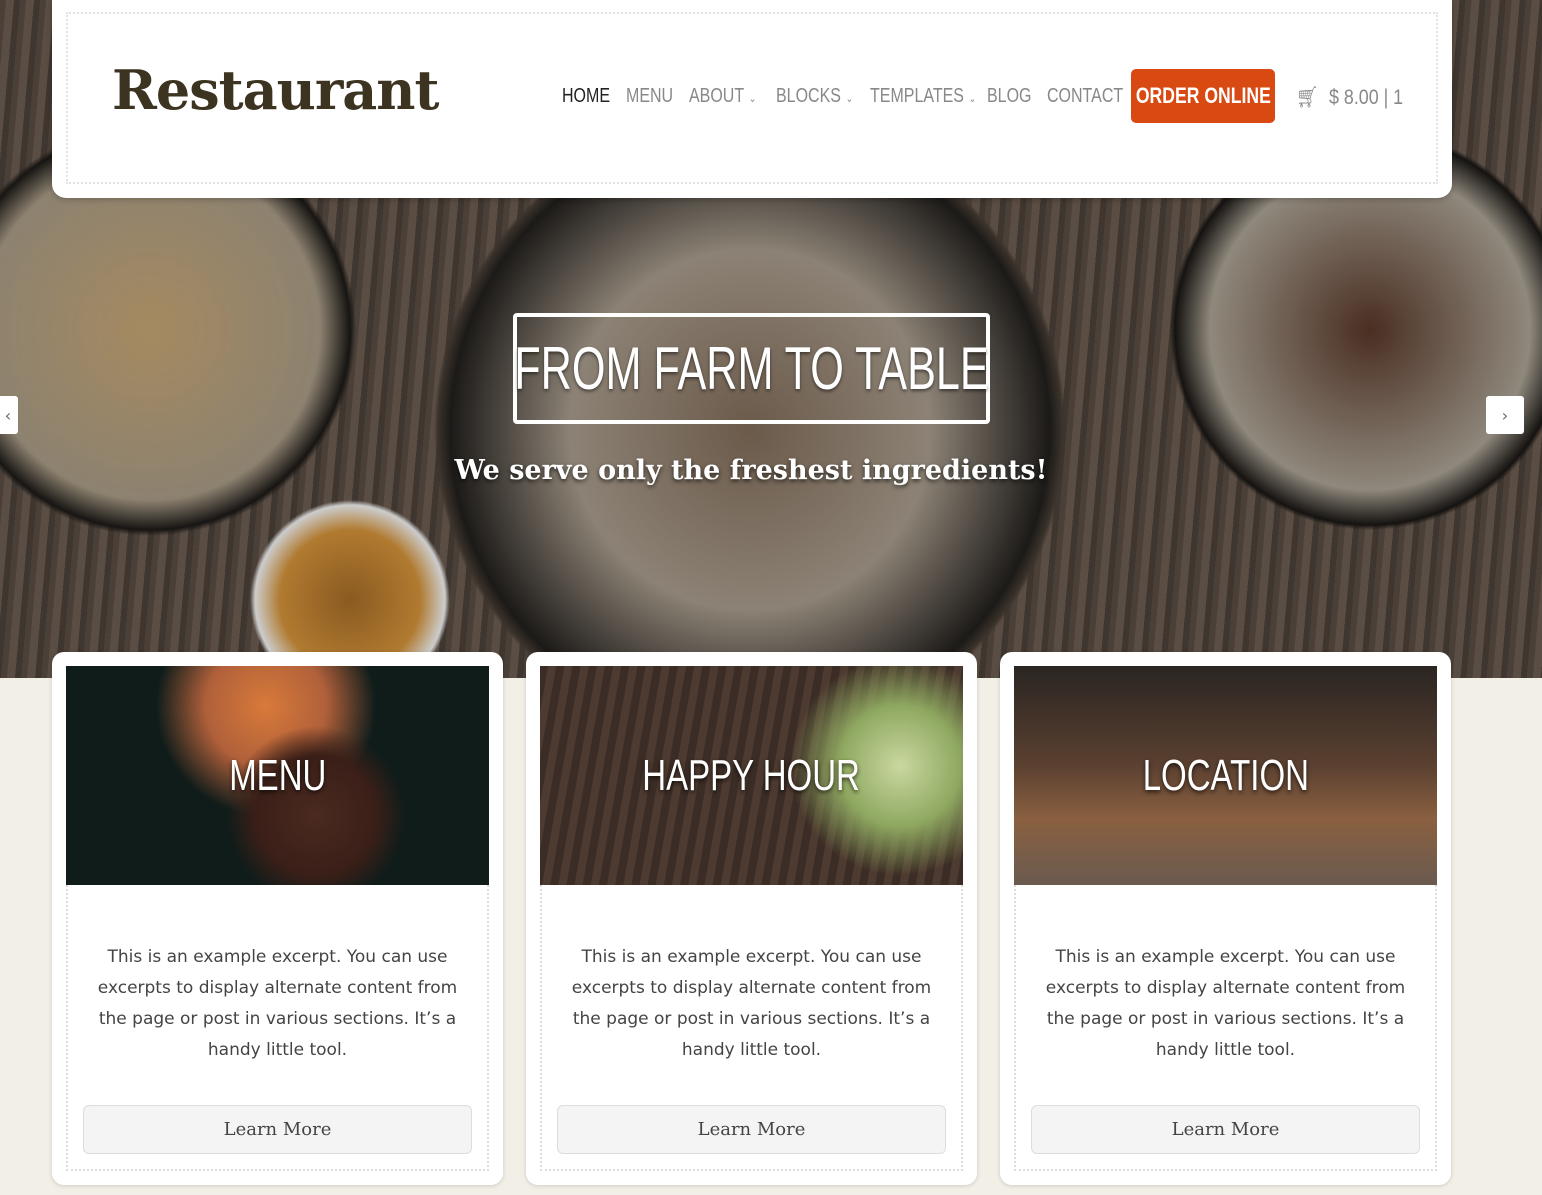 The image size is (1542, 1195). I want to click on order-online-button: ORDER ONLINE, so click(1203, 96).